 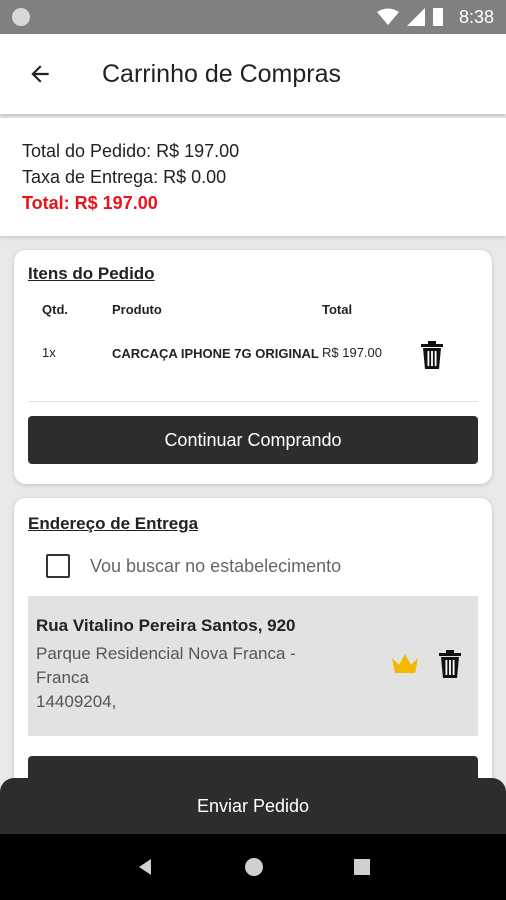 I want to click on status-icons: 8:38, so click(x=435, y=17).